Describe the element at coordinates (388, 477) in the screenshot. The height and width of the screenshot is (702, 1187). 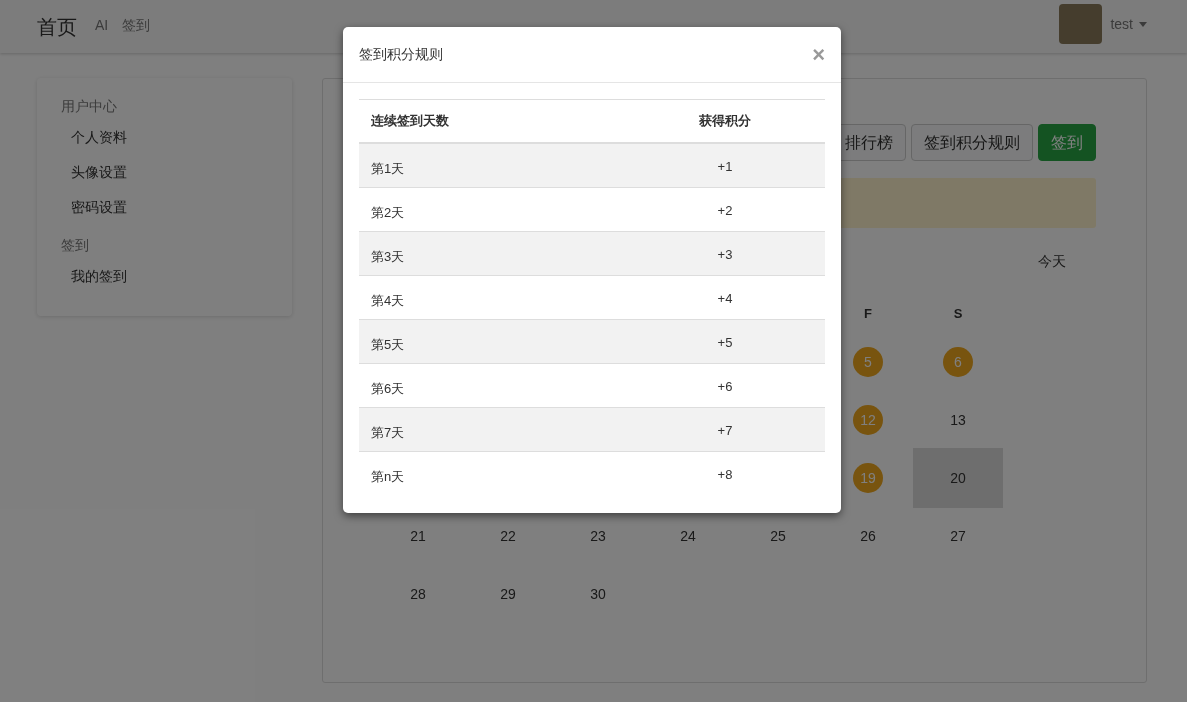
I see `table-cell-text: 第n天` at that location.